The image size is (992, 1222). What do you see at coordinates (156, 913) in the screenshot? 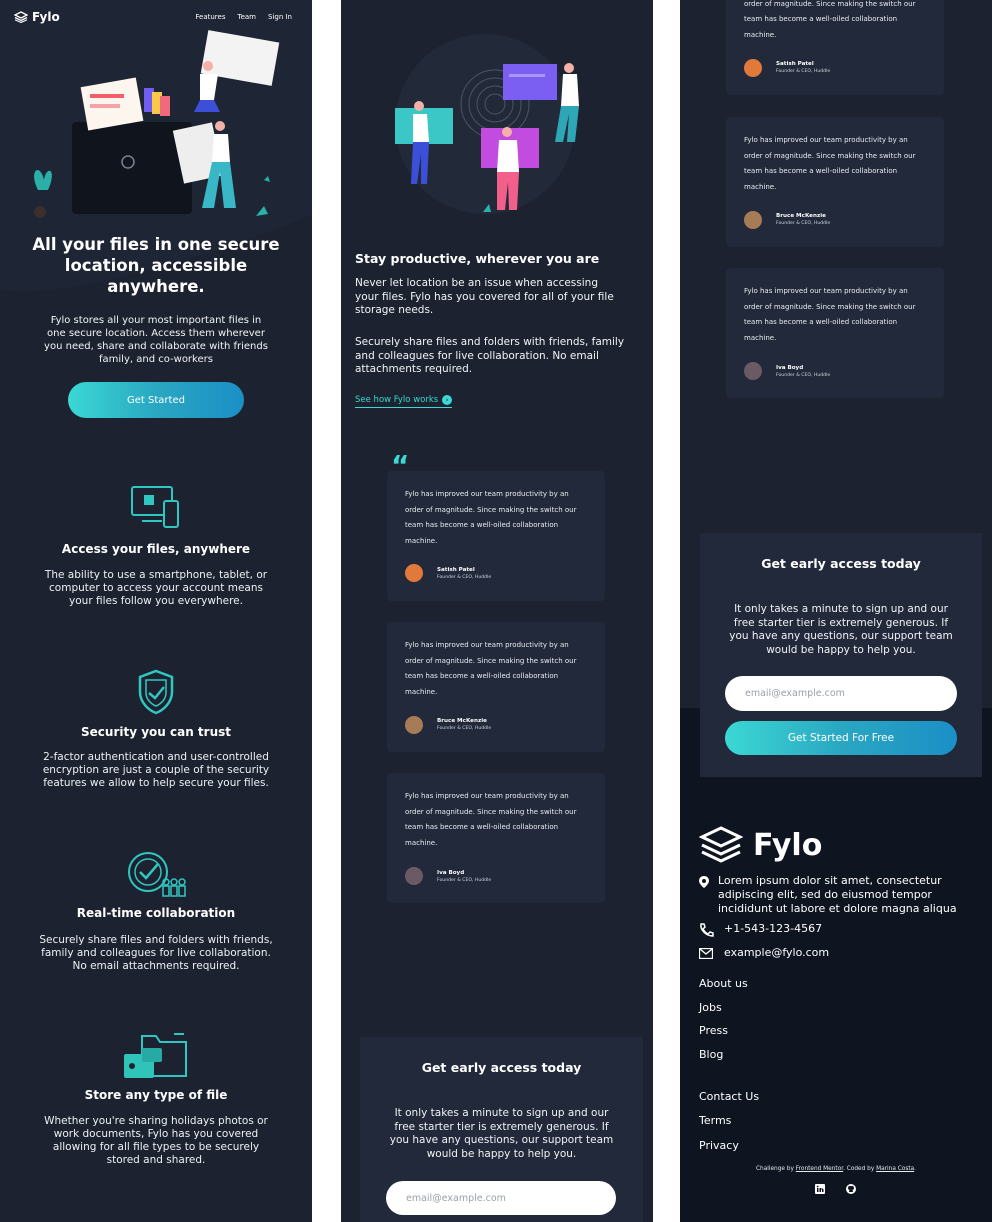
I see `feature-title-collaboration: Real-time collaboration` at bounding box center [156, 913].